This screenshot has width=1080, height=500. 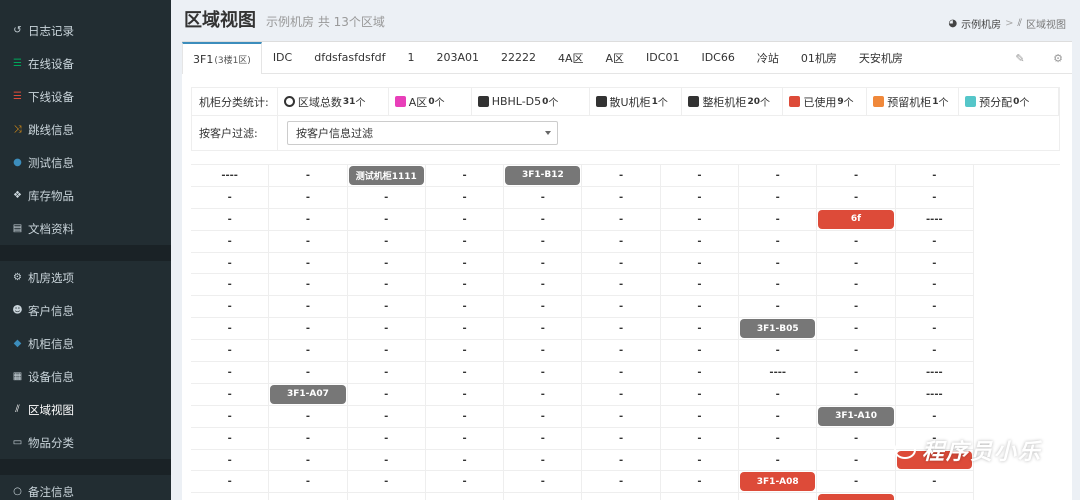 I want to click on stat-item: 预留机柜 1个, so click(x=913, y=101).